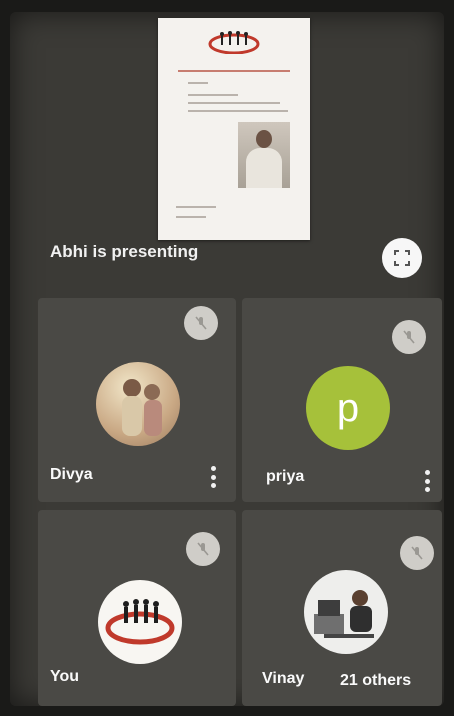  I want to click on fullscreen-button, so click(402, 258).